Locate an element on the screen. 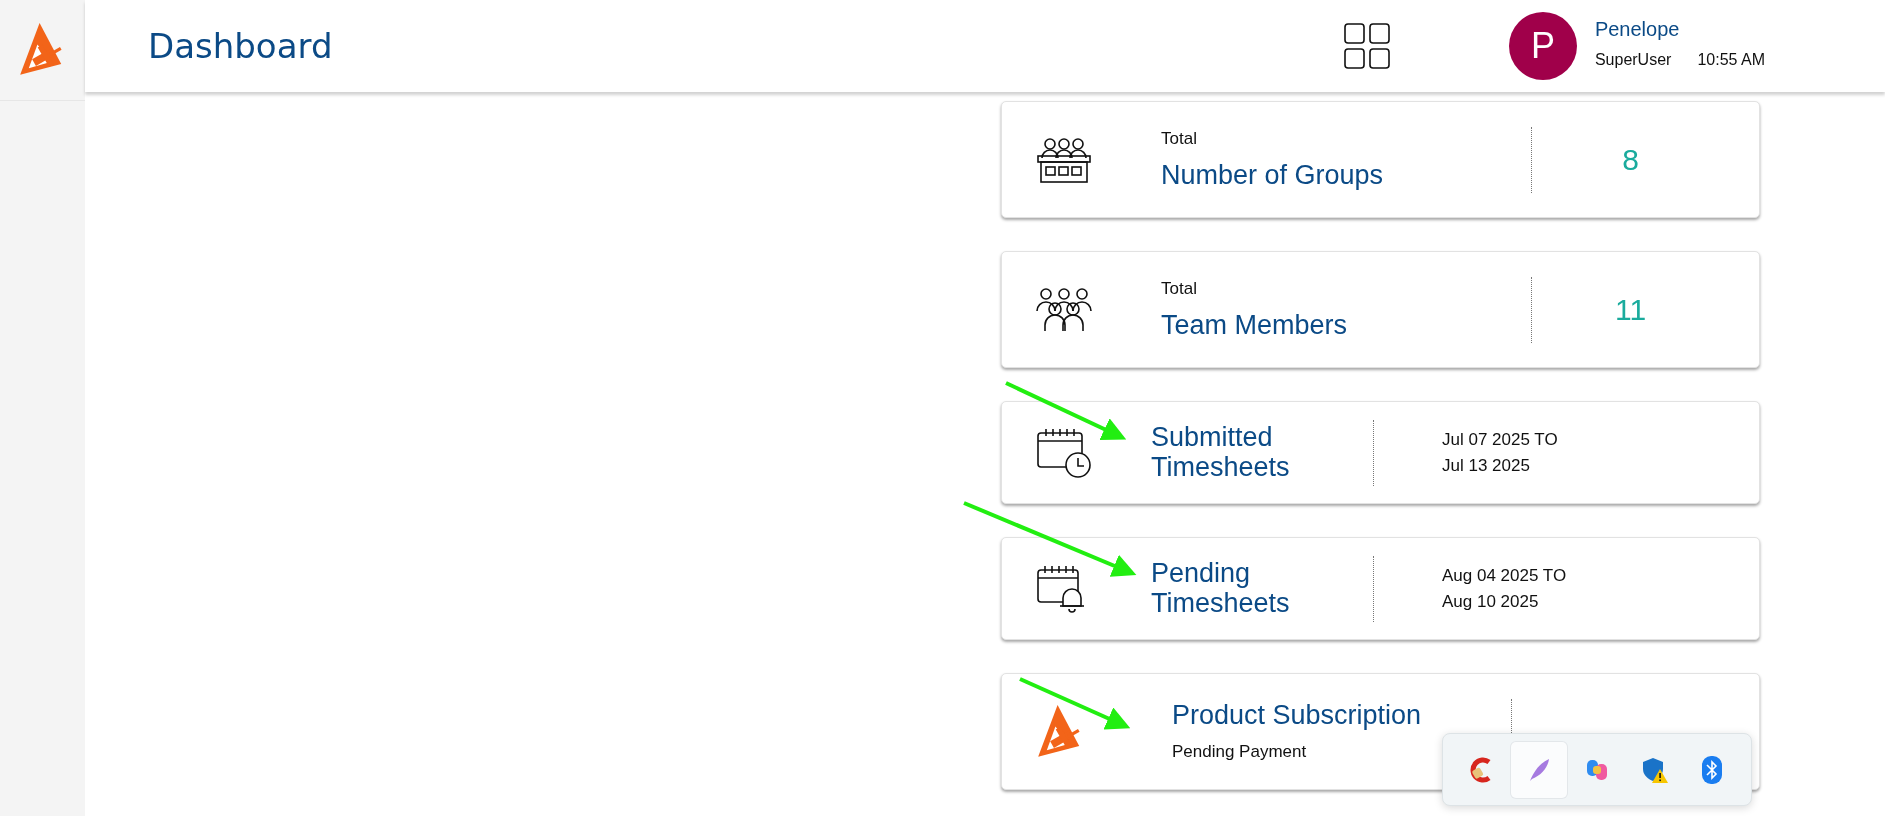 The image size is (1885, 816). card-subtitle: Pending Payment is located at coordinates (1240, 752).